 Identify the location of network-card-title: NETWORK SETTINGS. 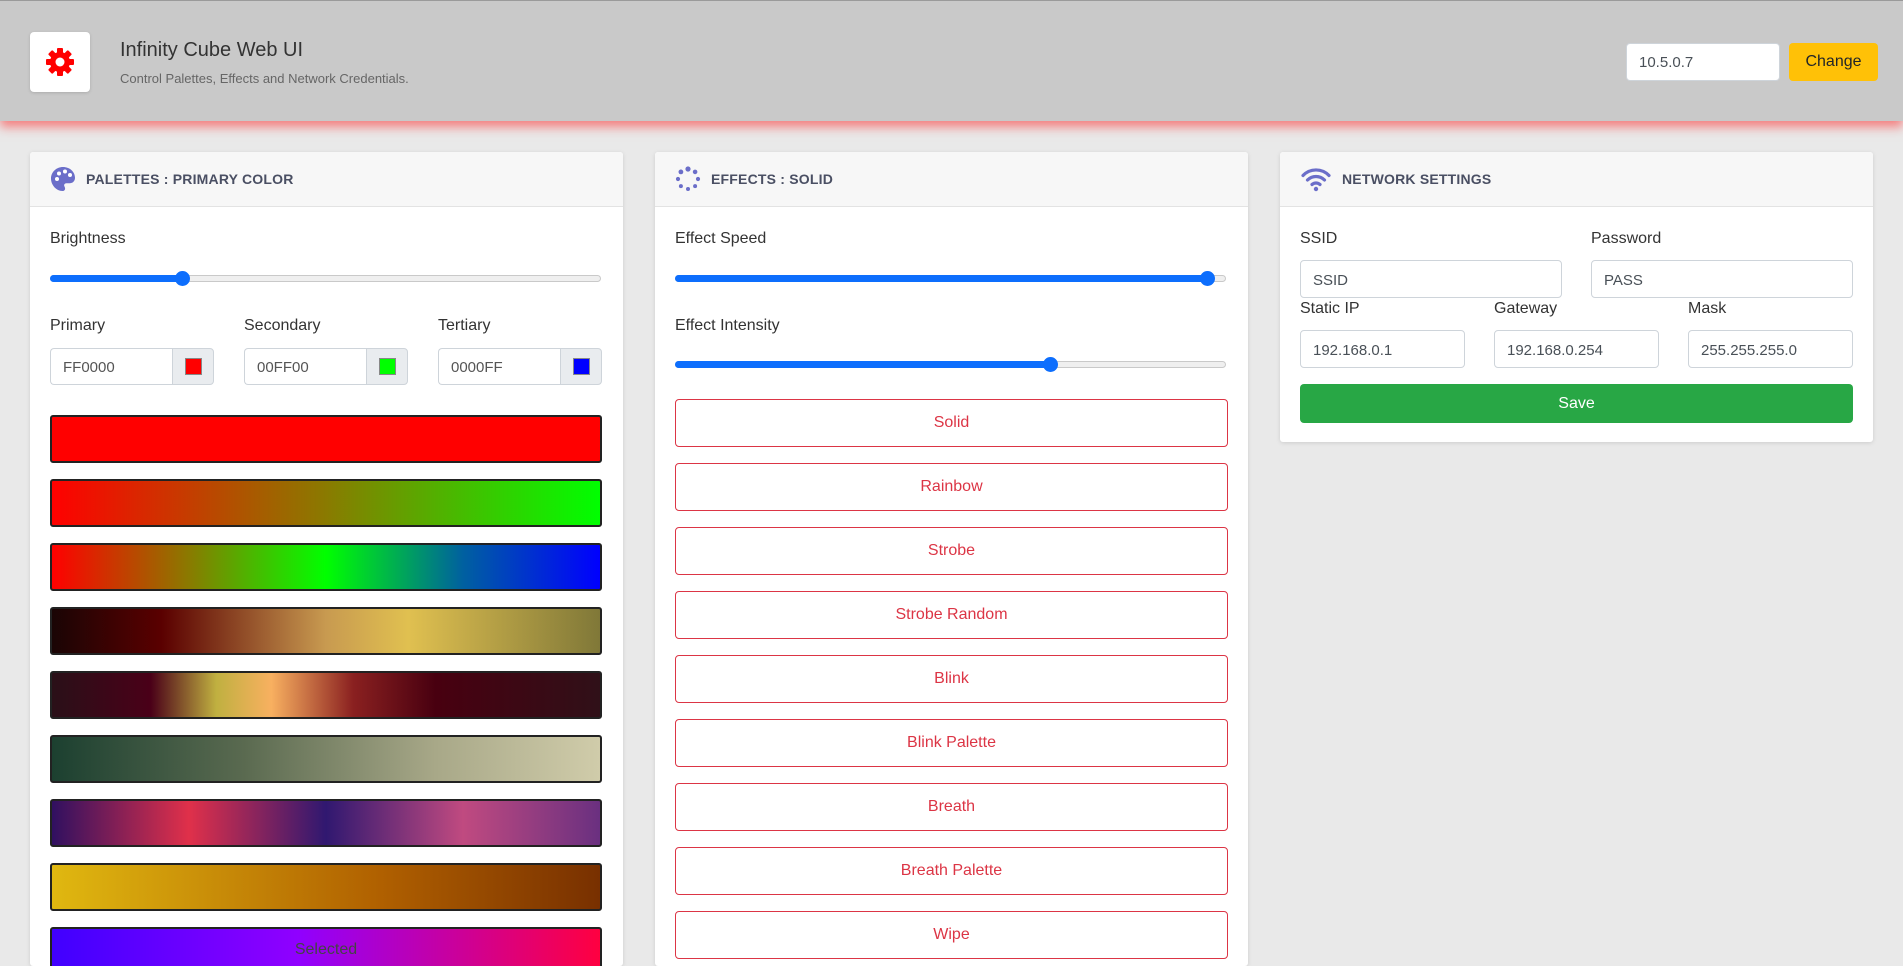
(1417, 179).